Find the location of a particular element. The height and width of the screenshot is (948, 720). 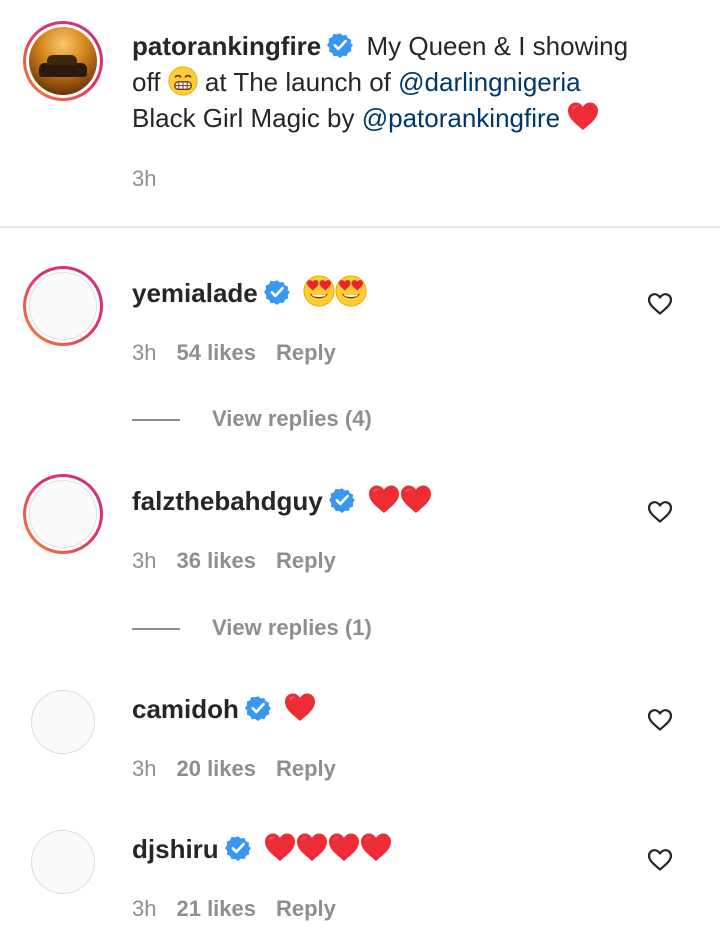

mention-link: @darlingnigeria is located at coordinates (489, 82).